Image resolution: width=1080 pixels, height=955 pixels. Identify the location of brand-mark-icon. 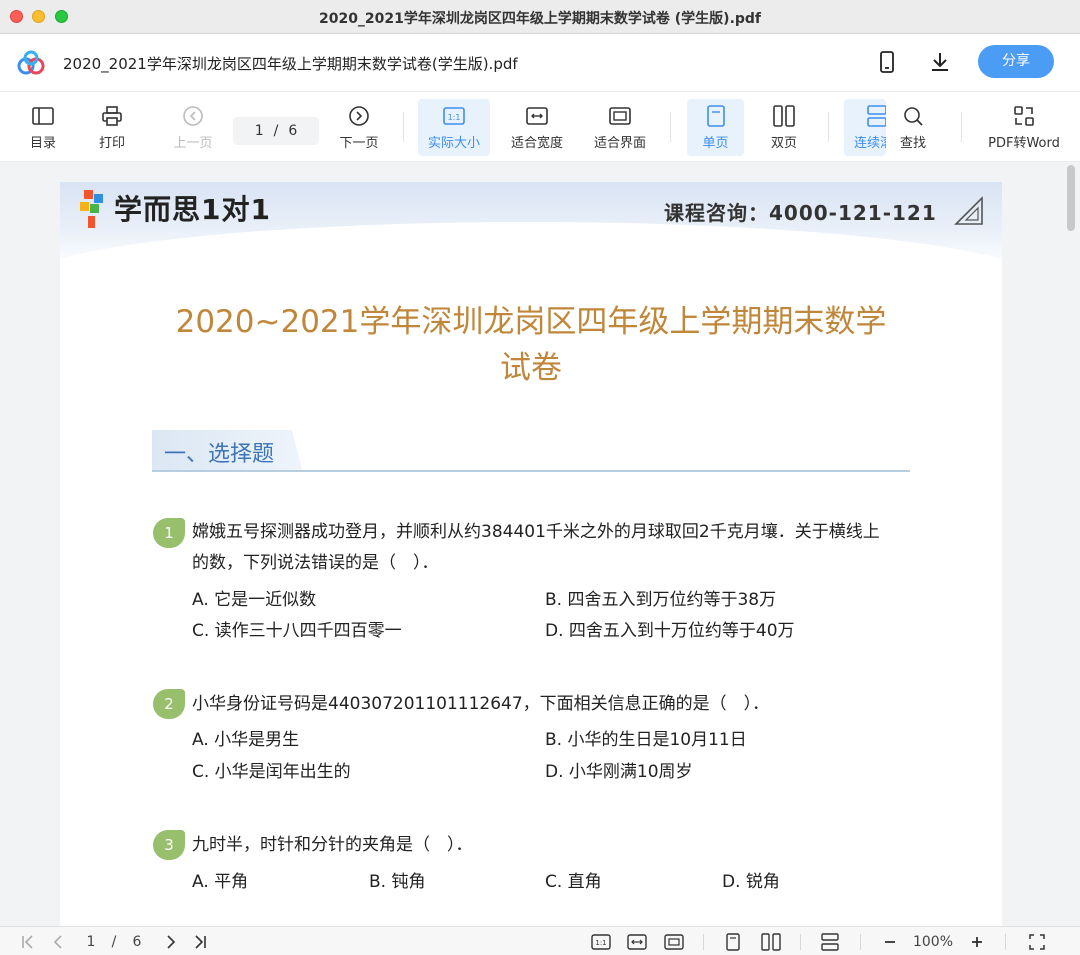
(91, 209).